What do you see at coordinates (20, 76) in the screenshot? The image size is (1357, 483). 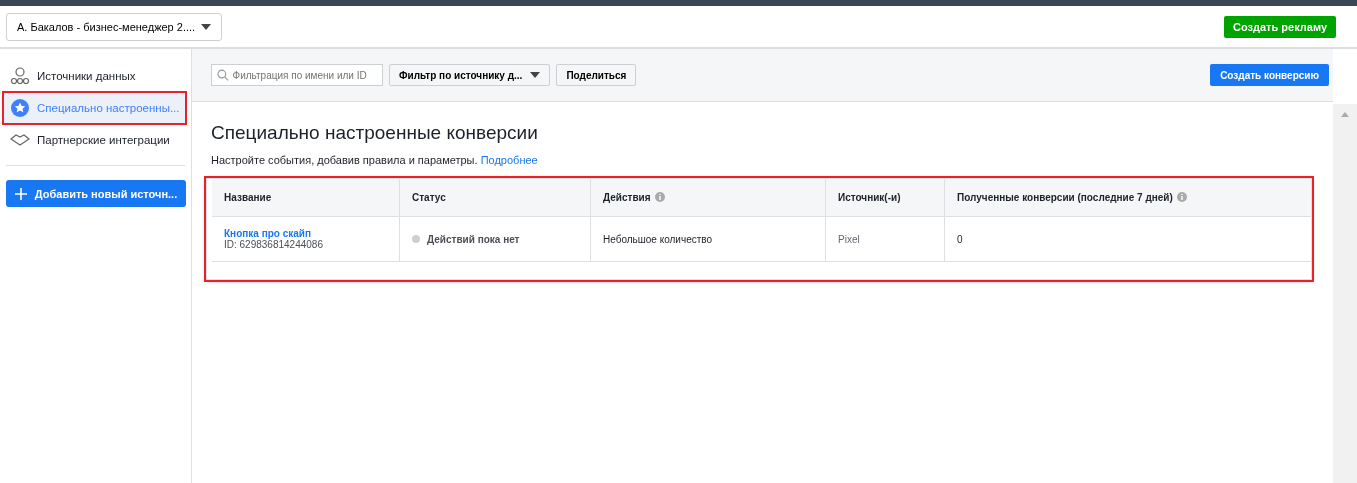 I see `nodes-icon` at bounding box center [20, 76].